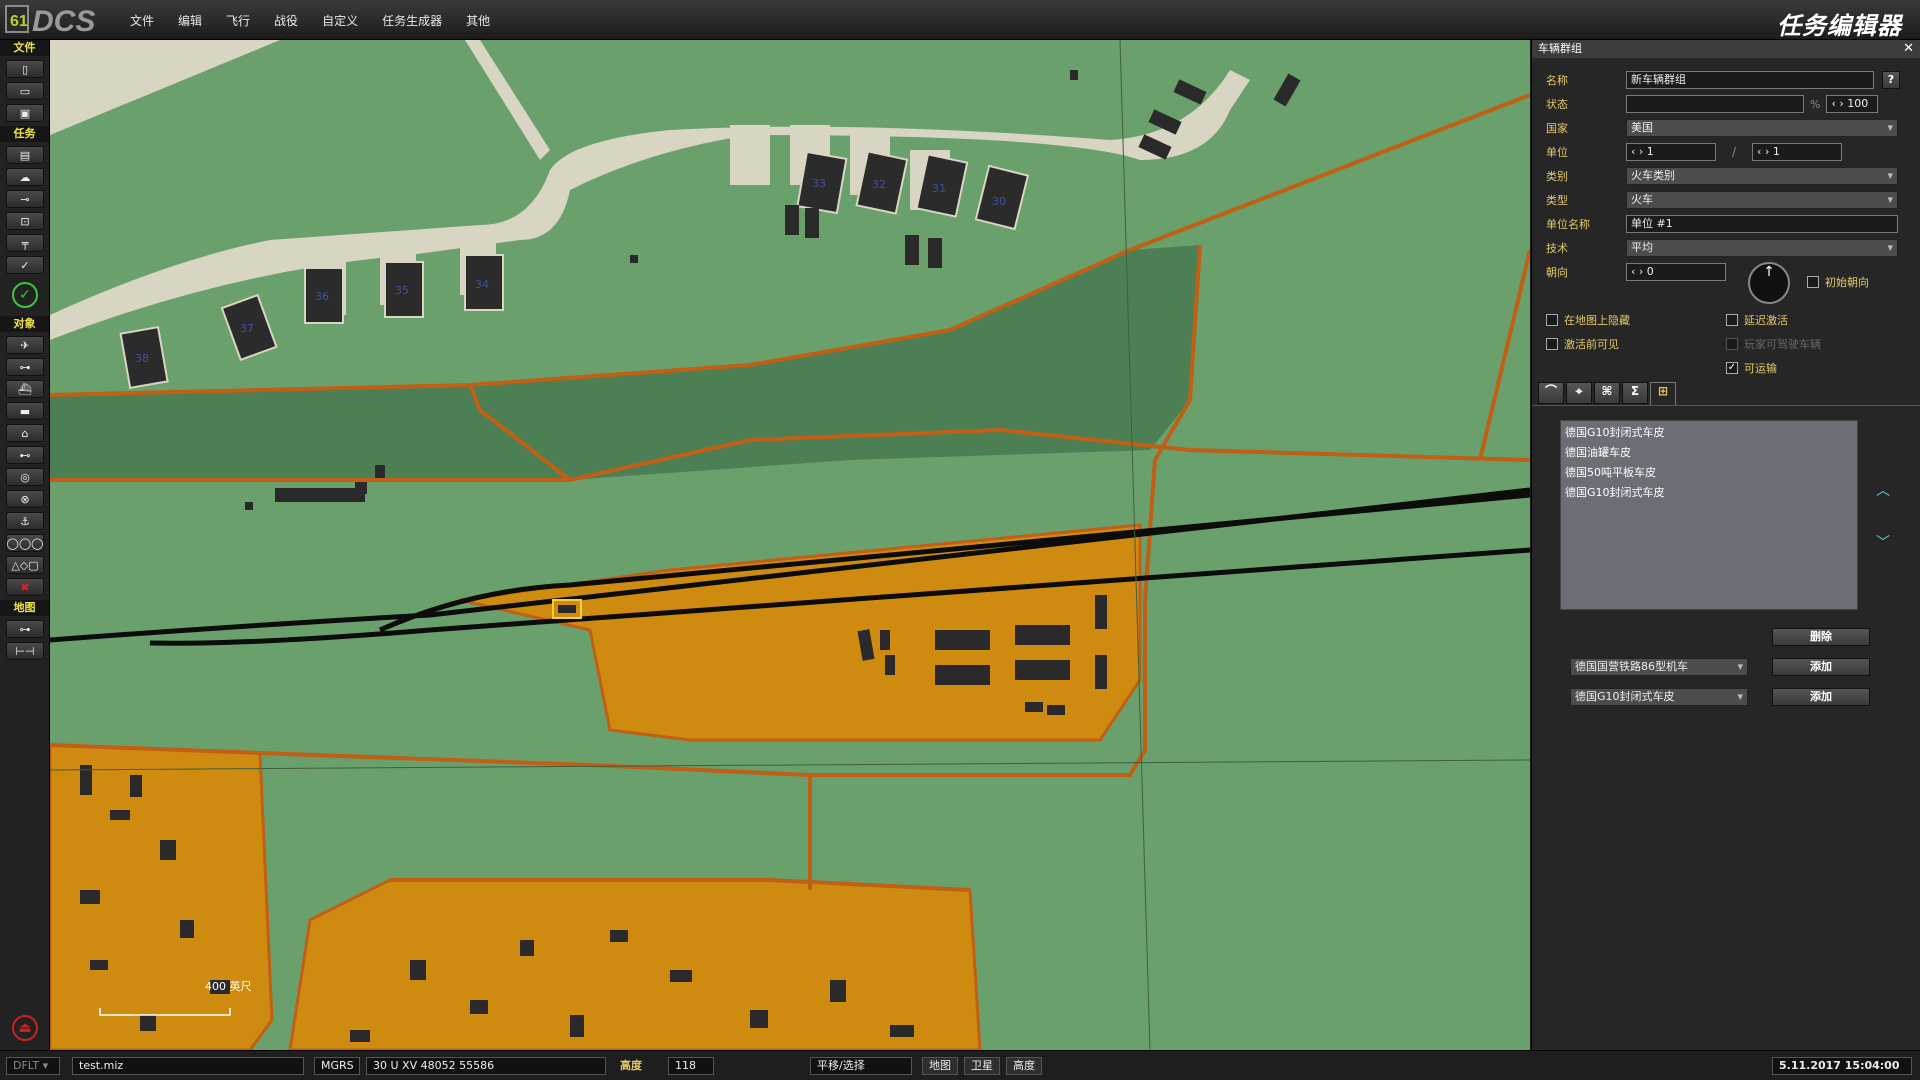  I want to click on tab-targets: ⌘, so click(1607, 393).